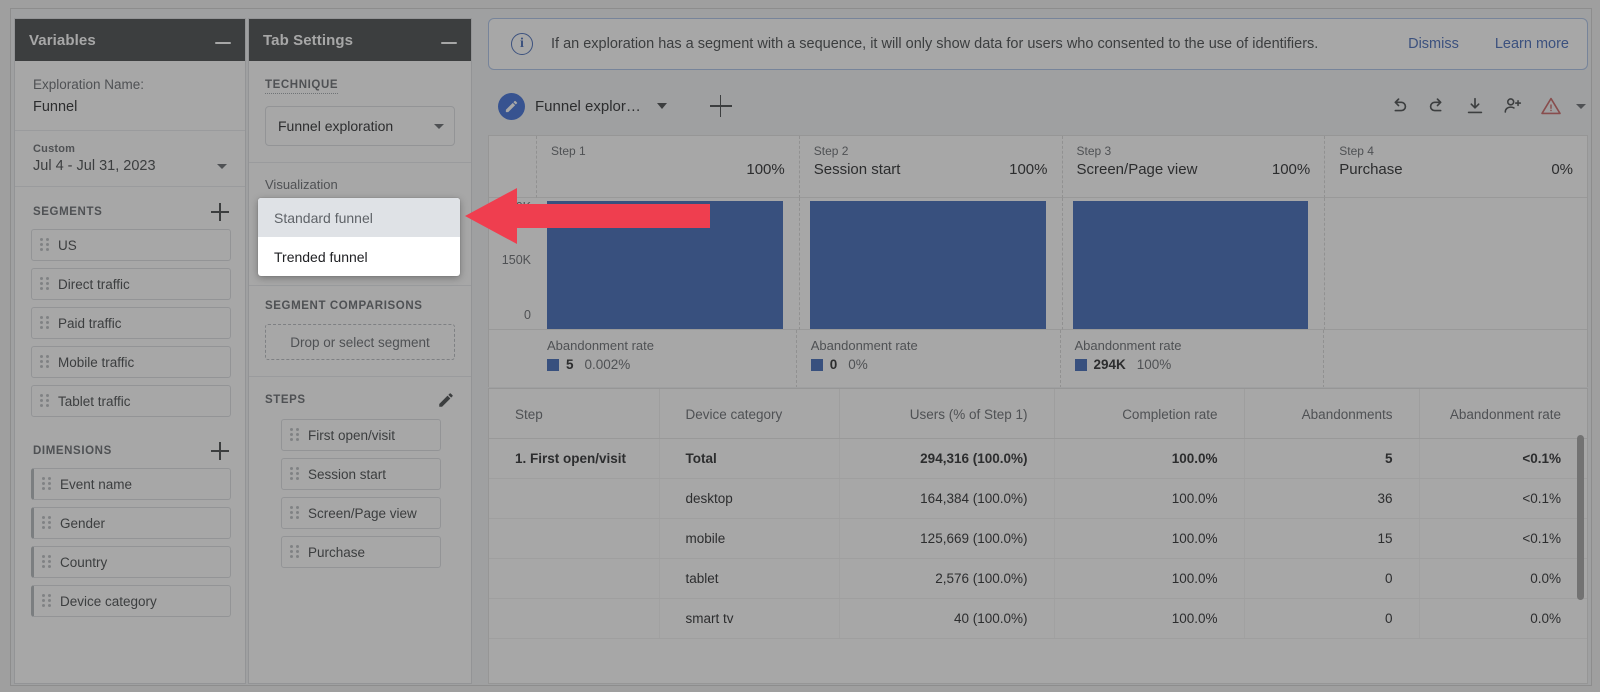 The width and height of the screenshot is (1600, 692). What do you see at coordinates (574, 414) in the screenshot?
I see `col-header-step: Step` at bounding box center [574, 414].